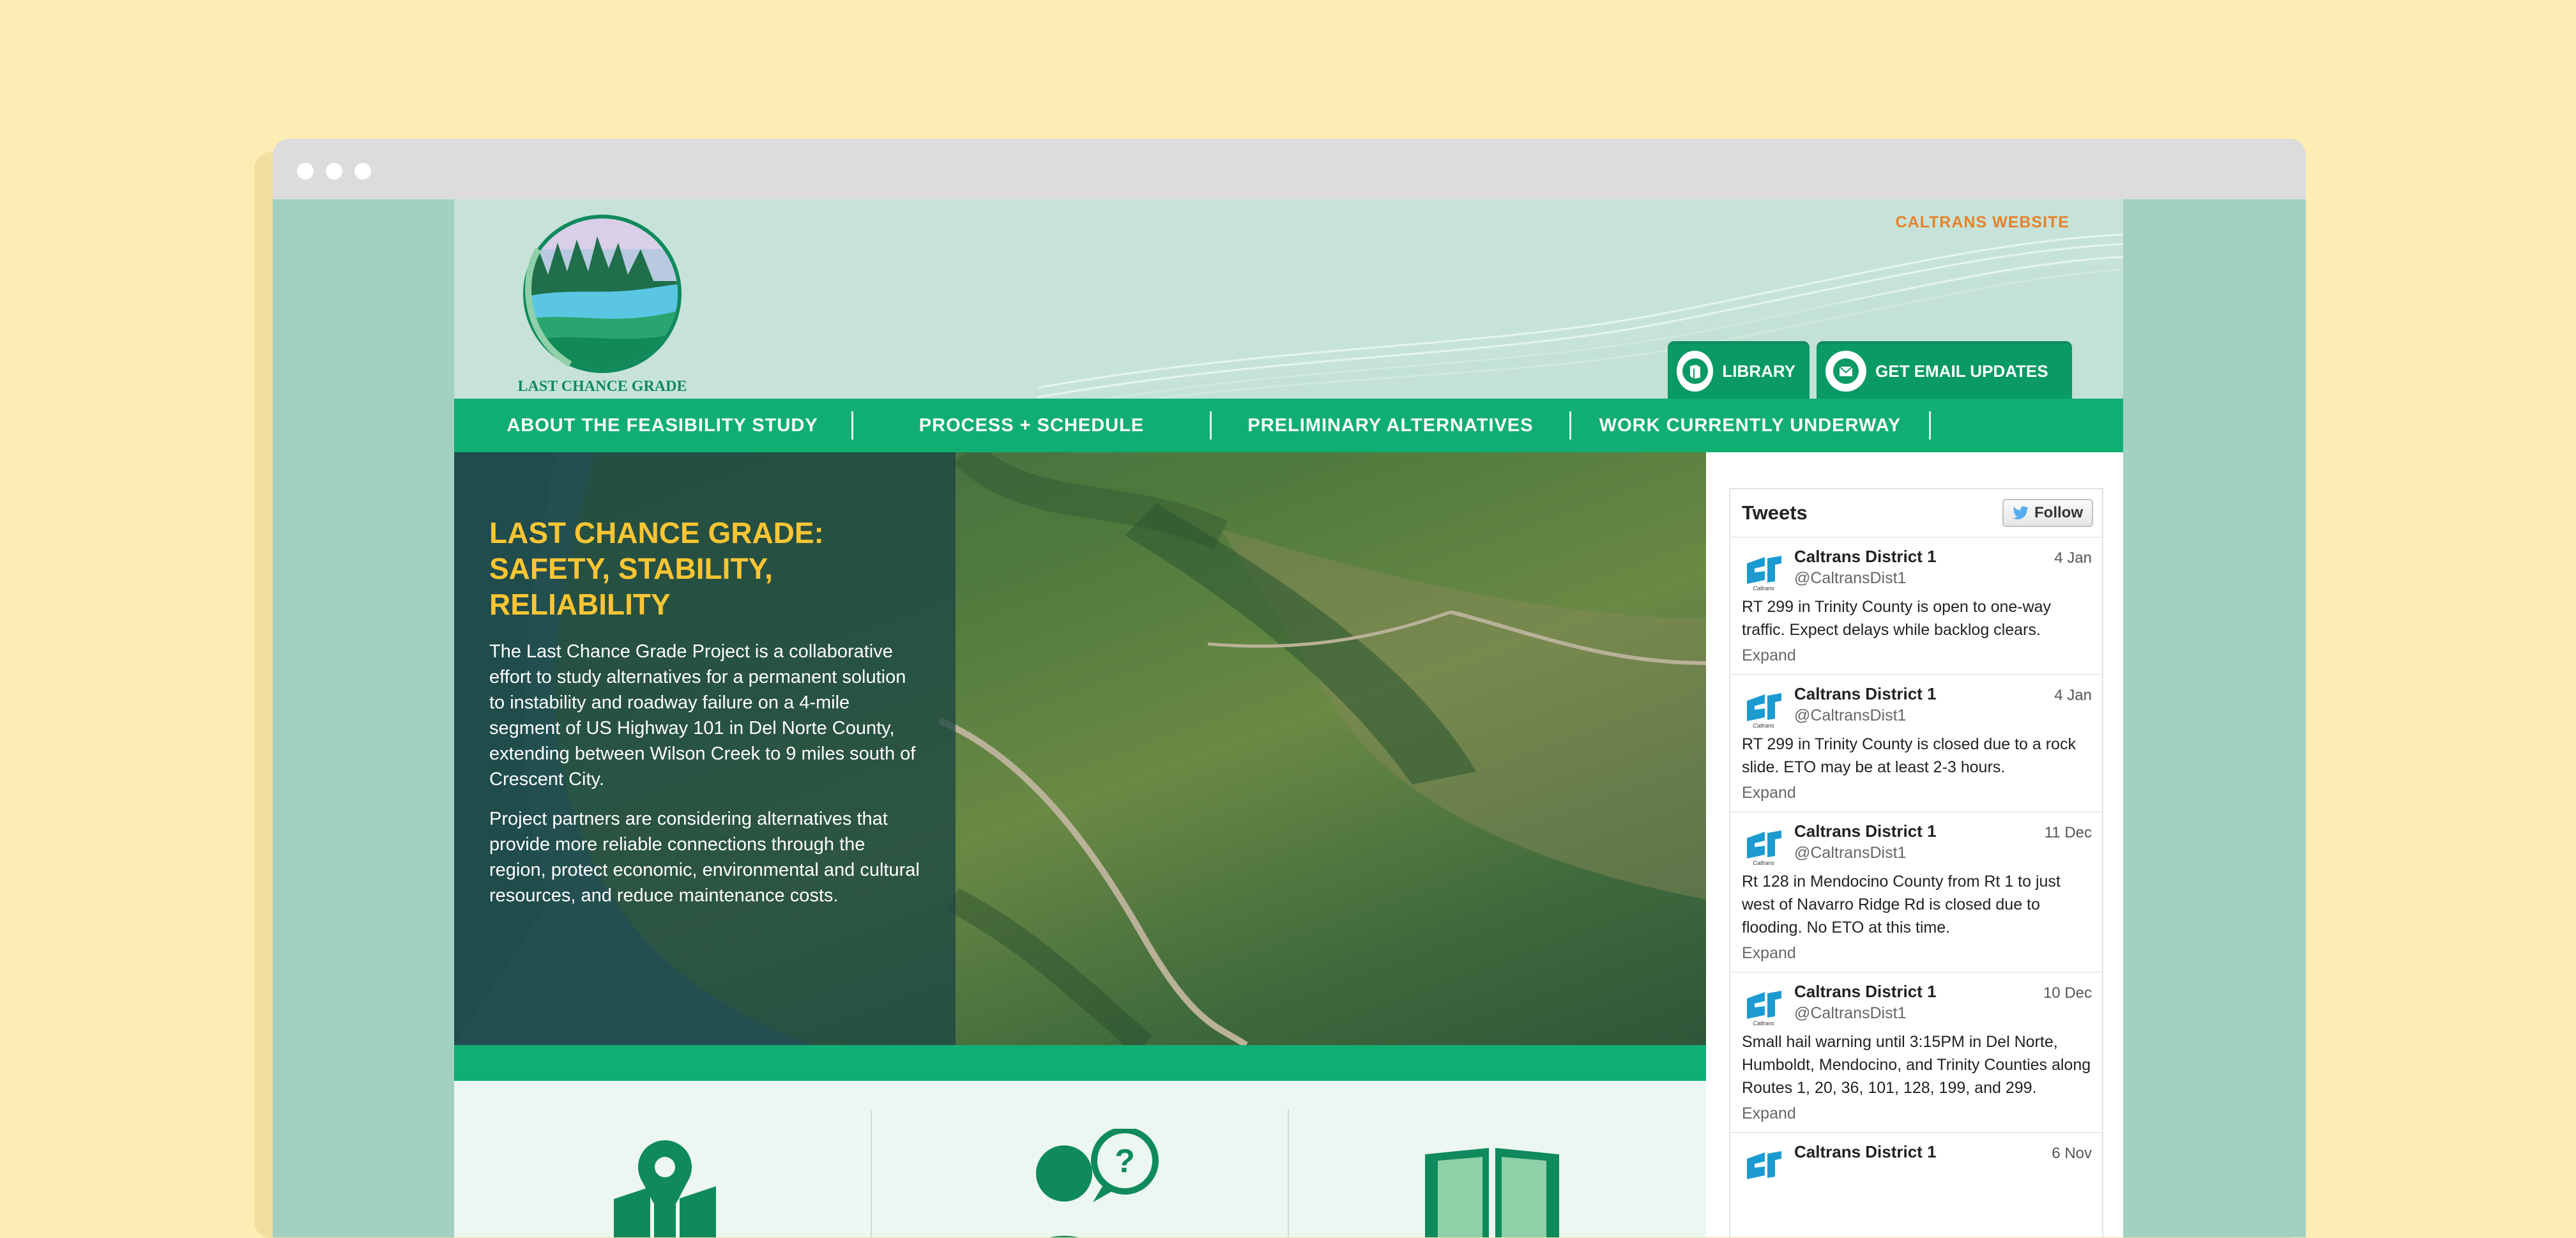  Describe the element at coordinates (334, 171) in the screenshot. I see `window-dot-minimize` at that location.